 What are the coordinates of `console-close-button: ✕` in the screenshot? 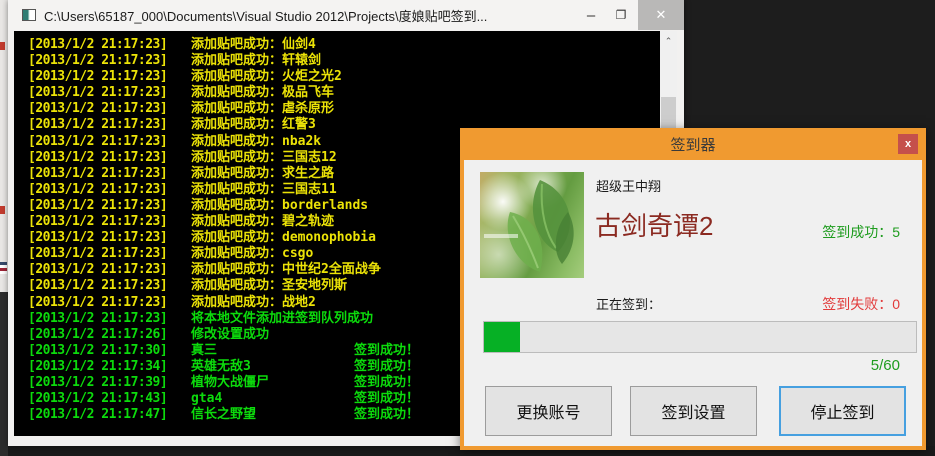 It's located at (661, 15).